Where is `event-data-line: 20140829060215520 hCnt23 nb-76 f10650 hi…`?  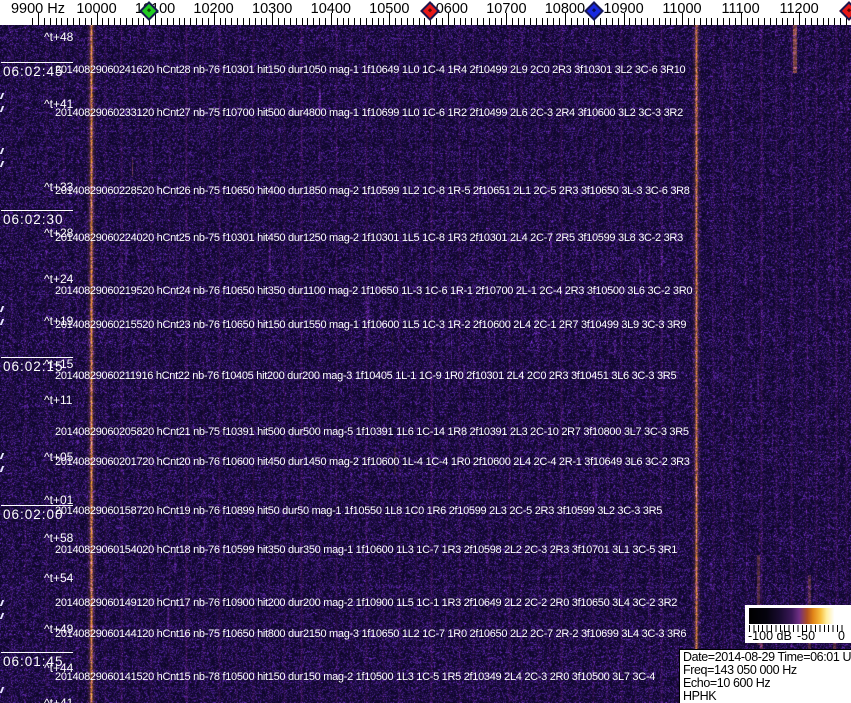
event-data-line: 20140829060215520 hCnt23 nb-76 f10650 hi… is located at coordinates (371, 325).